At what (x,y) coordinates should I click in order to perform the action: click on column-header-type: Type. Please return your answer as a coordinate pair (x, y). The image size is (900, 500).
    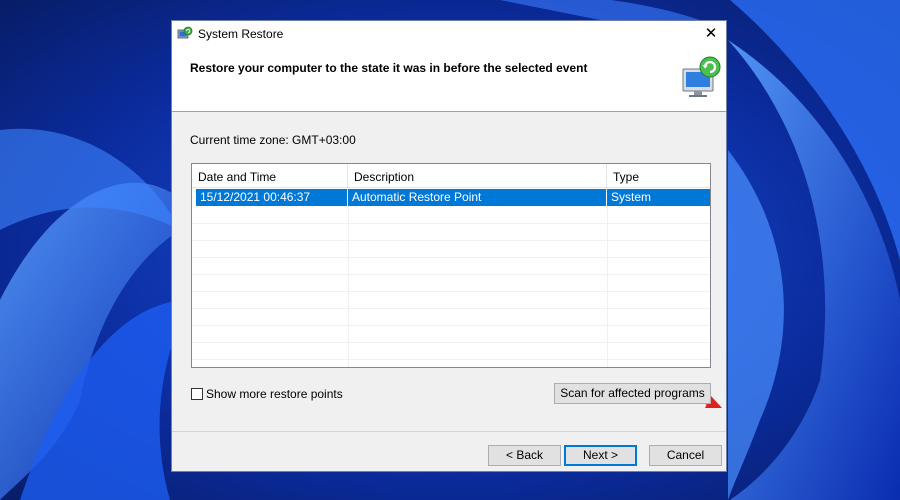
    Looking at the image, I should click on (658, 175).